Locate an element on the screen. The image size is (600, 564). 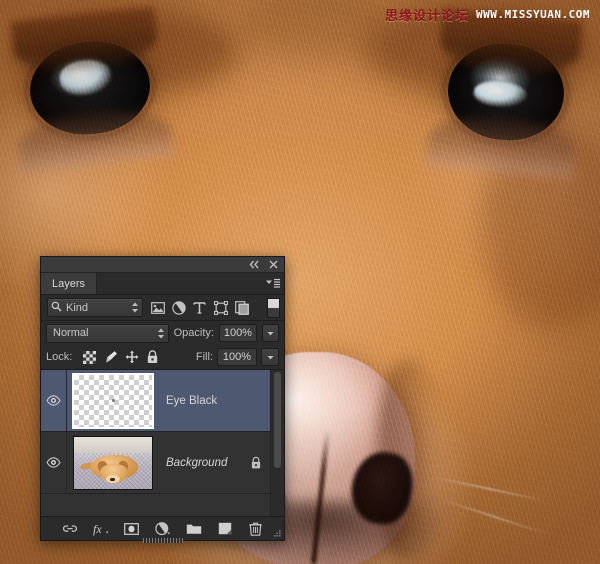
smart-object-filter-icon is located at coordinates (241, 307).